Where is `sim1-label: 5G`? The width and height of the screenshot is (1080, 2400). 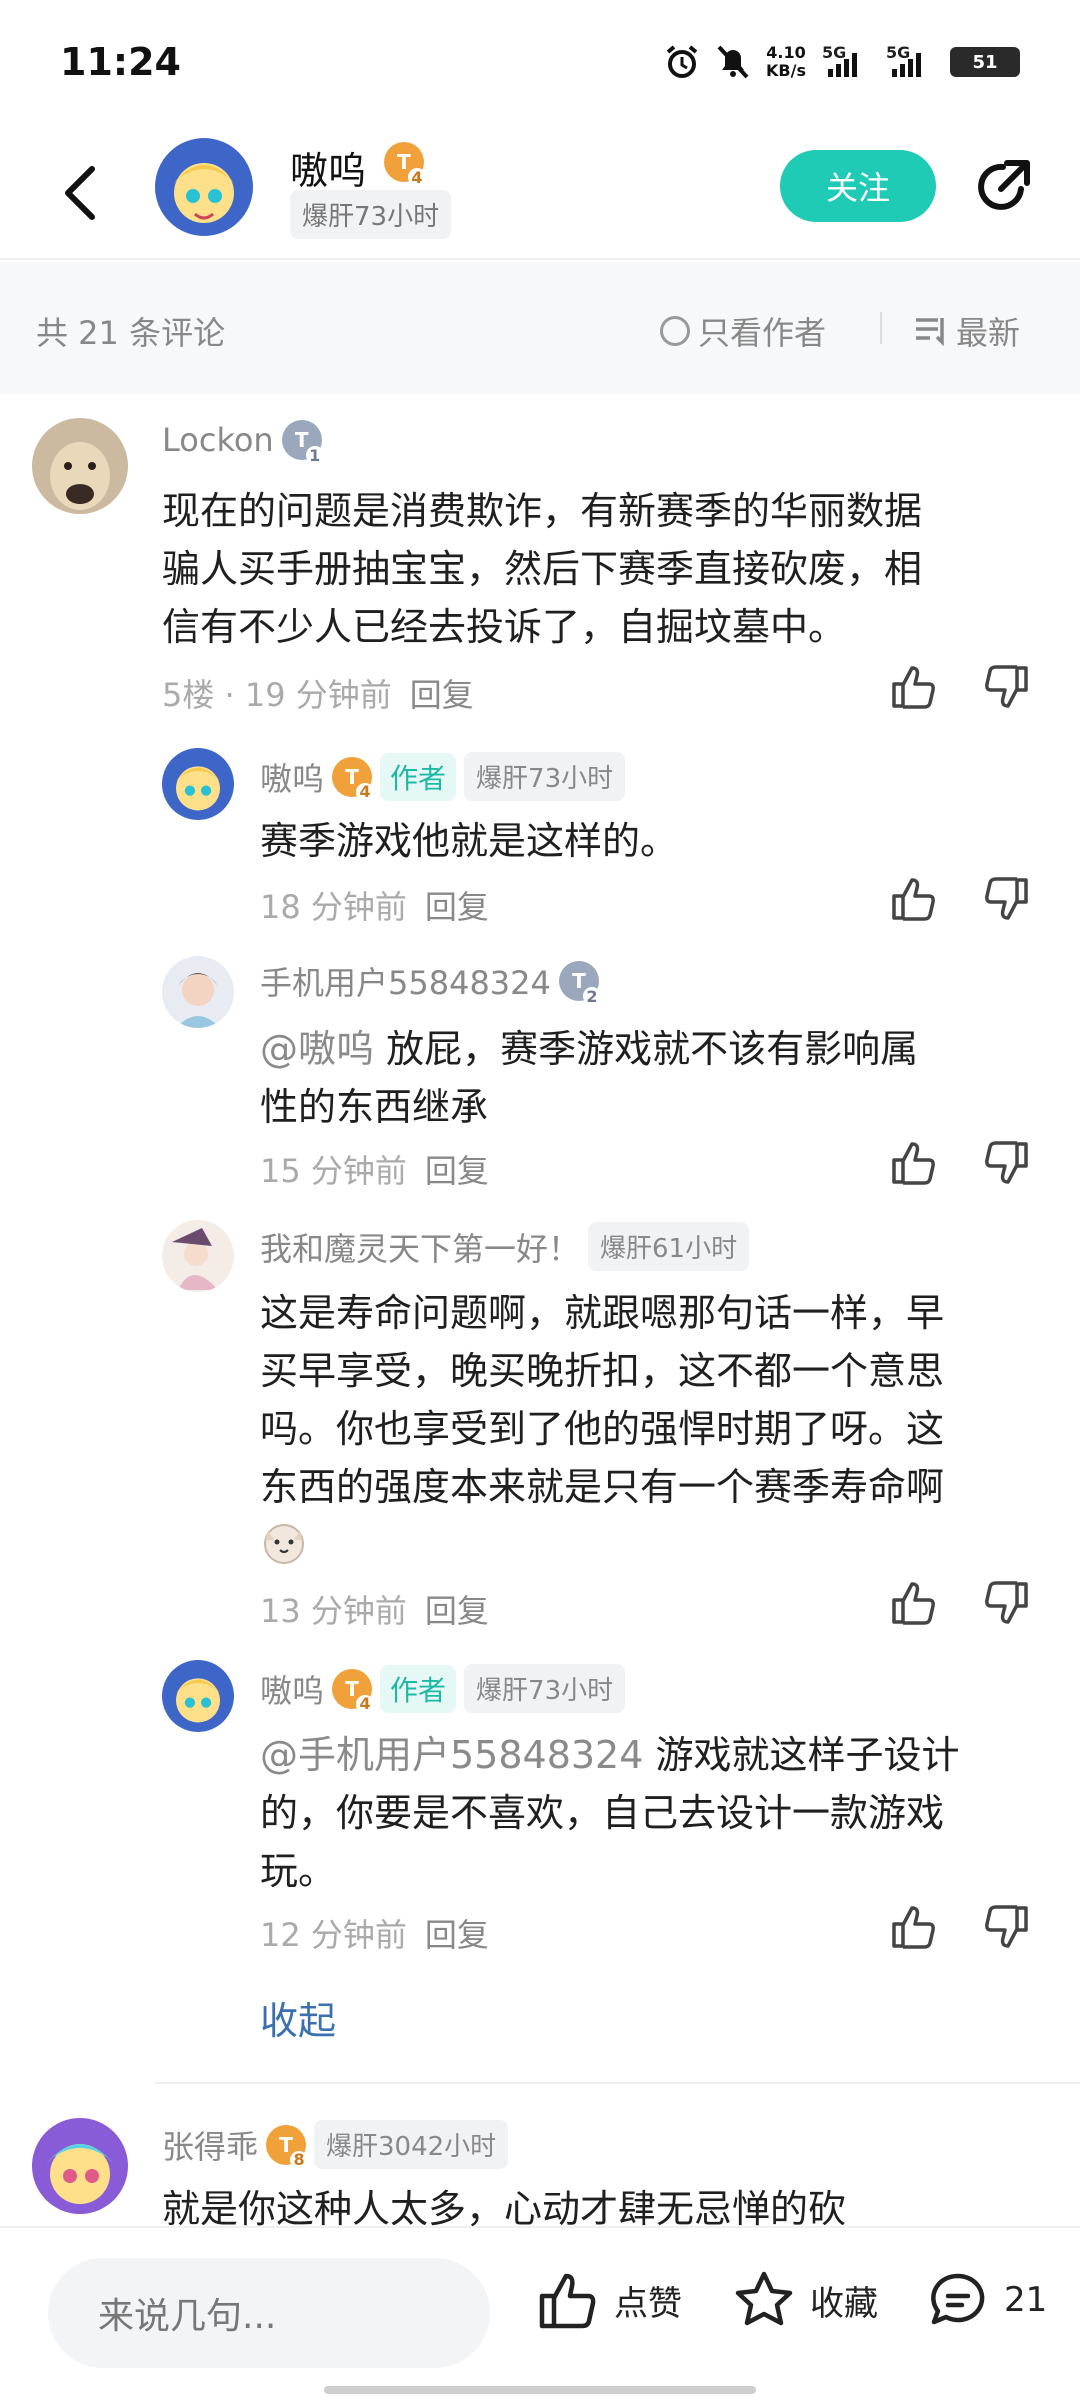 sim1-label: 5G is located at coordinates (834, 52).